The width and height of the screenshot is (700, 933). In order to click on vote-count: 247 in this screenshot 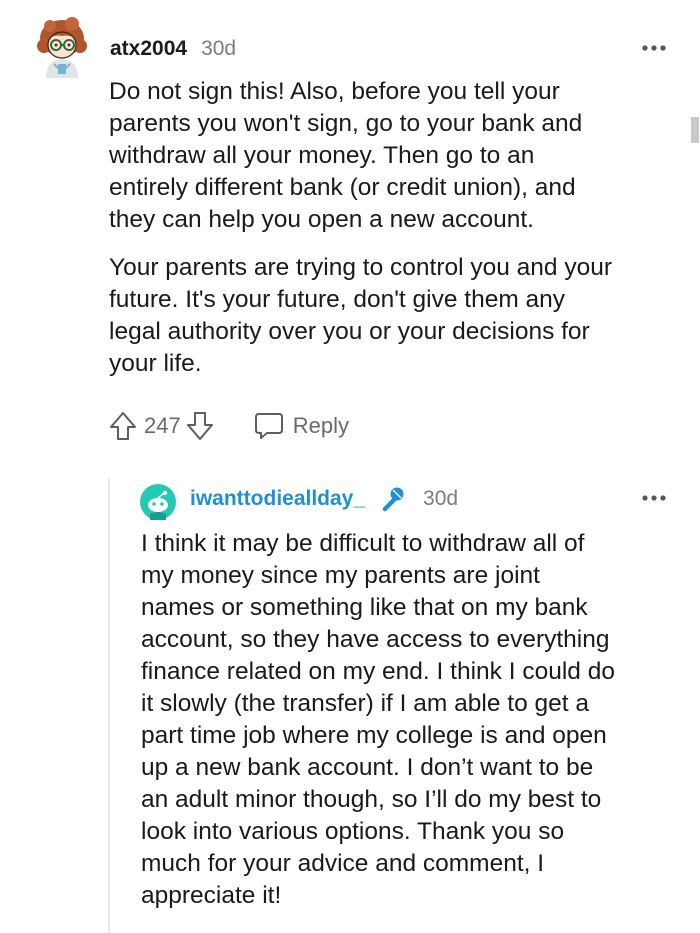, I will do `click(162, 425)`.